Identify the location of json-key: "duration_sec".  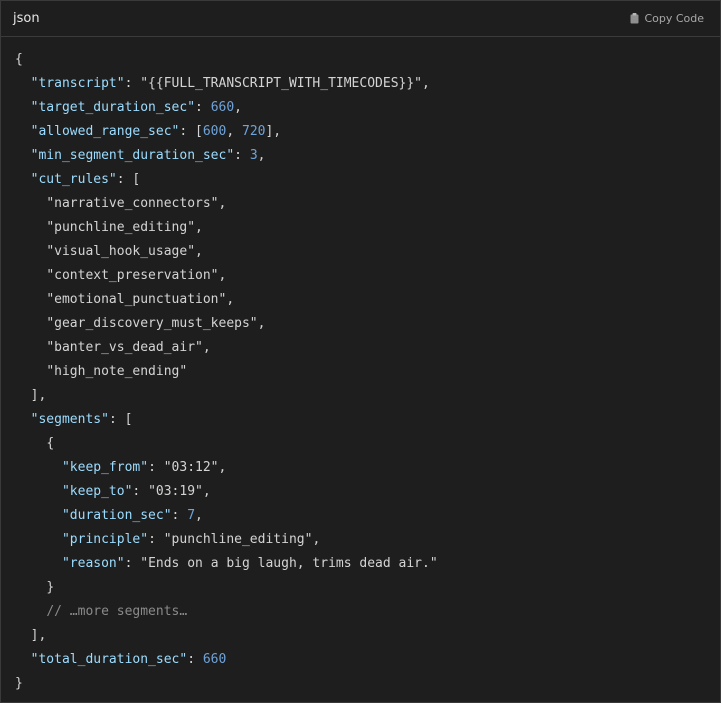
(116, 515).